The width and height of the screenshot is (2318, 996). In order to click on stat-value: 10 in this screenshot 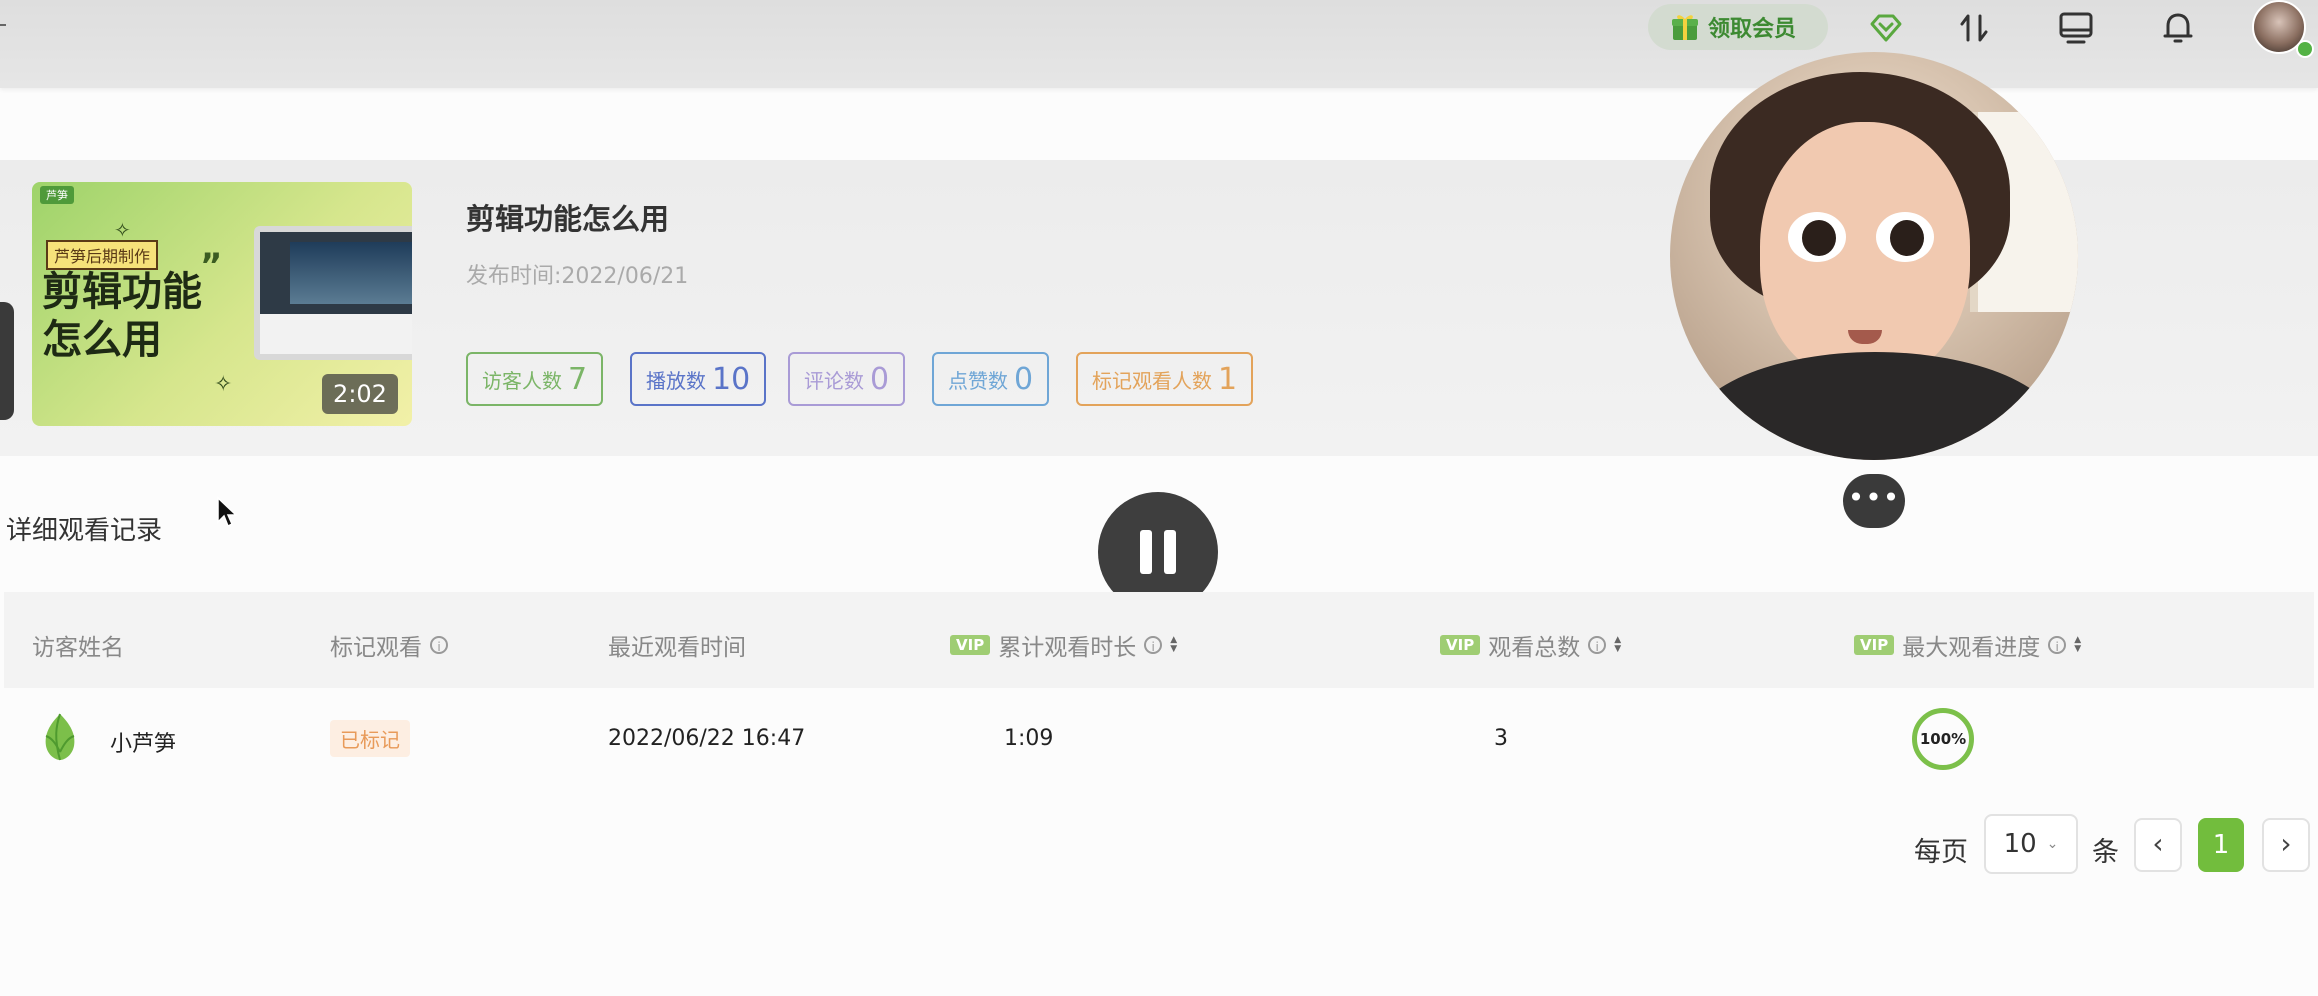, I will do `click(731, 379)`.